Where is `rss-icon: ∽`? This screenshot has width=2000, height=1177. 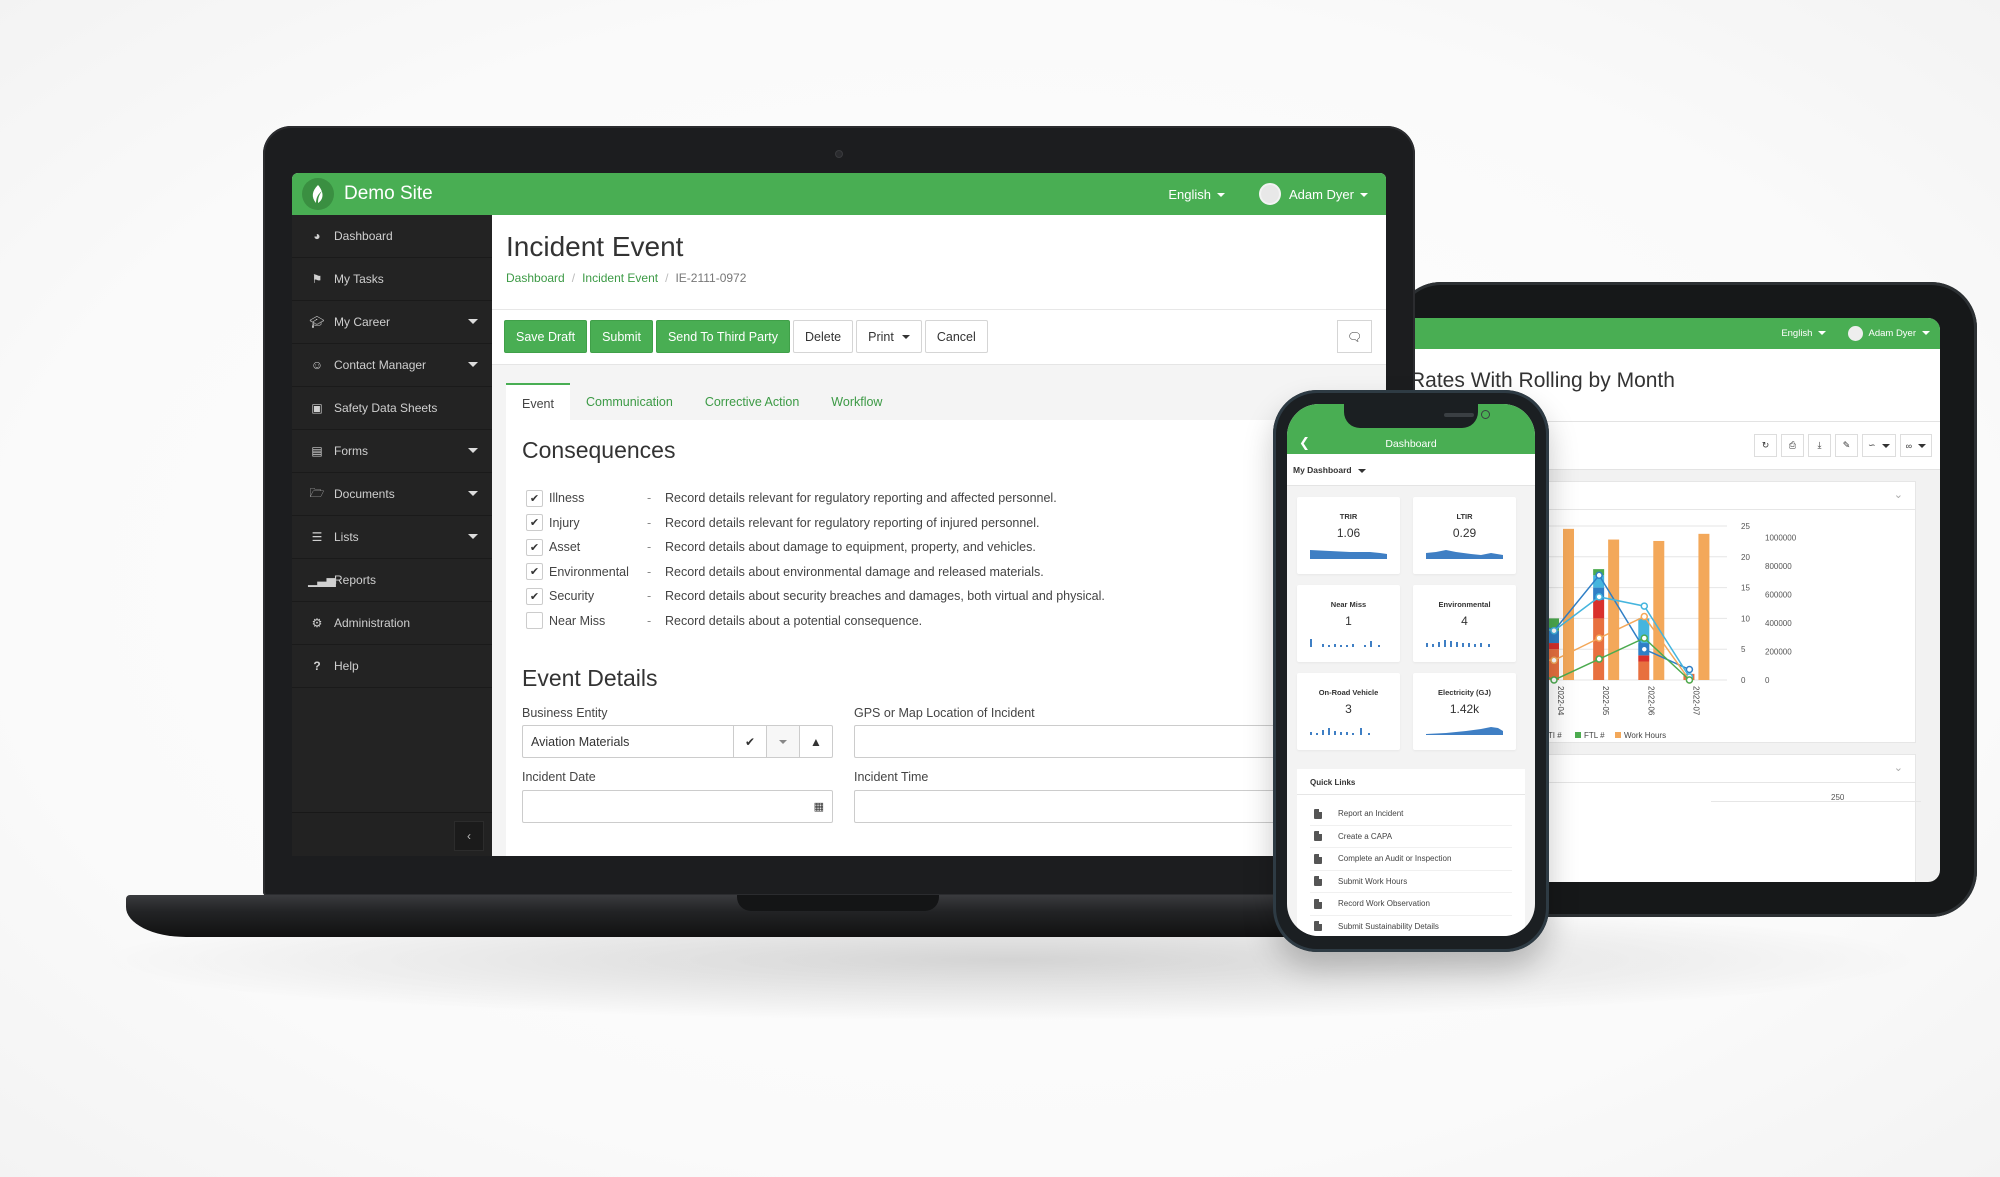 rss-icon: ∽ is located at coordinates (1879, 445).